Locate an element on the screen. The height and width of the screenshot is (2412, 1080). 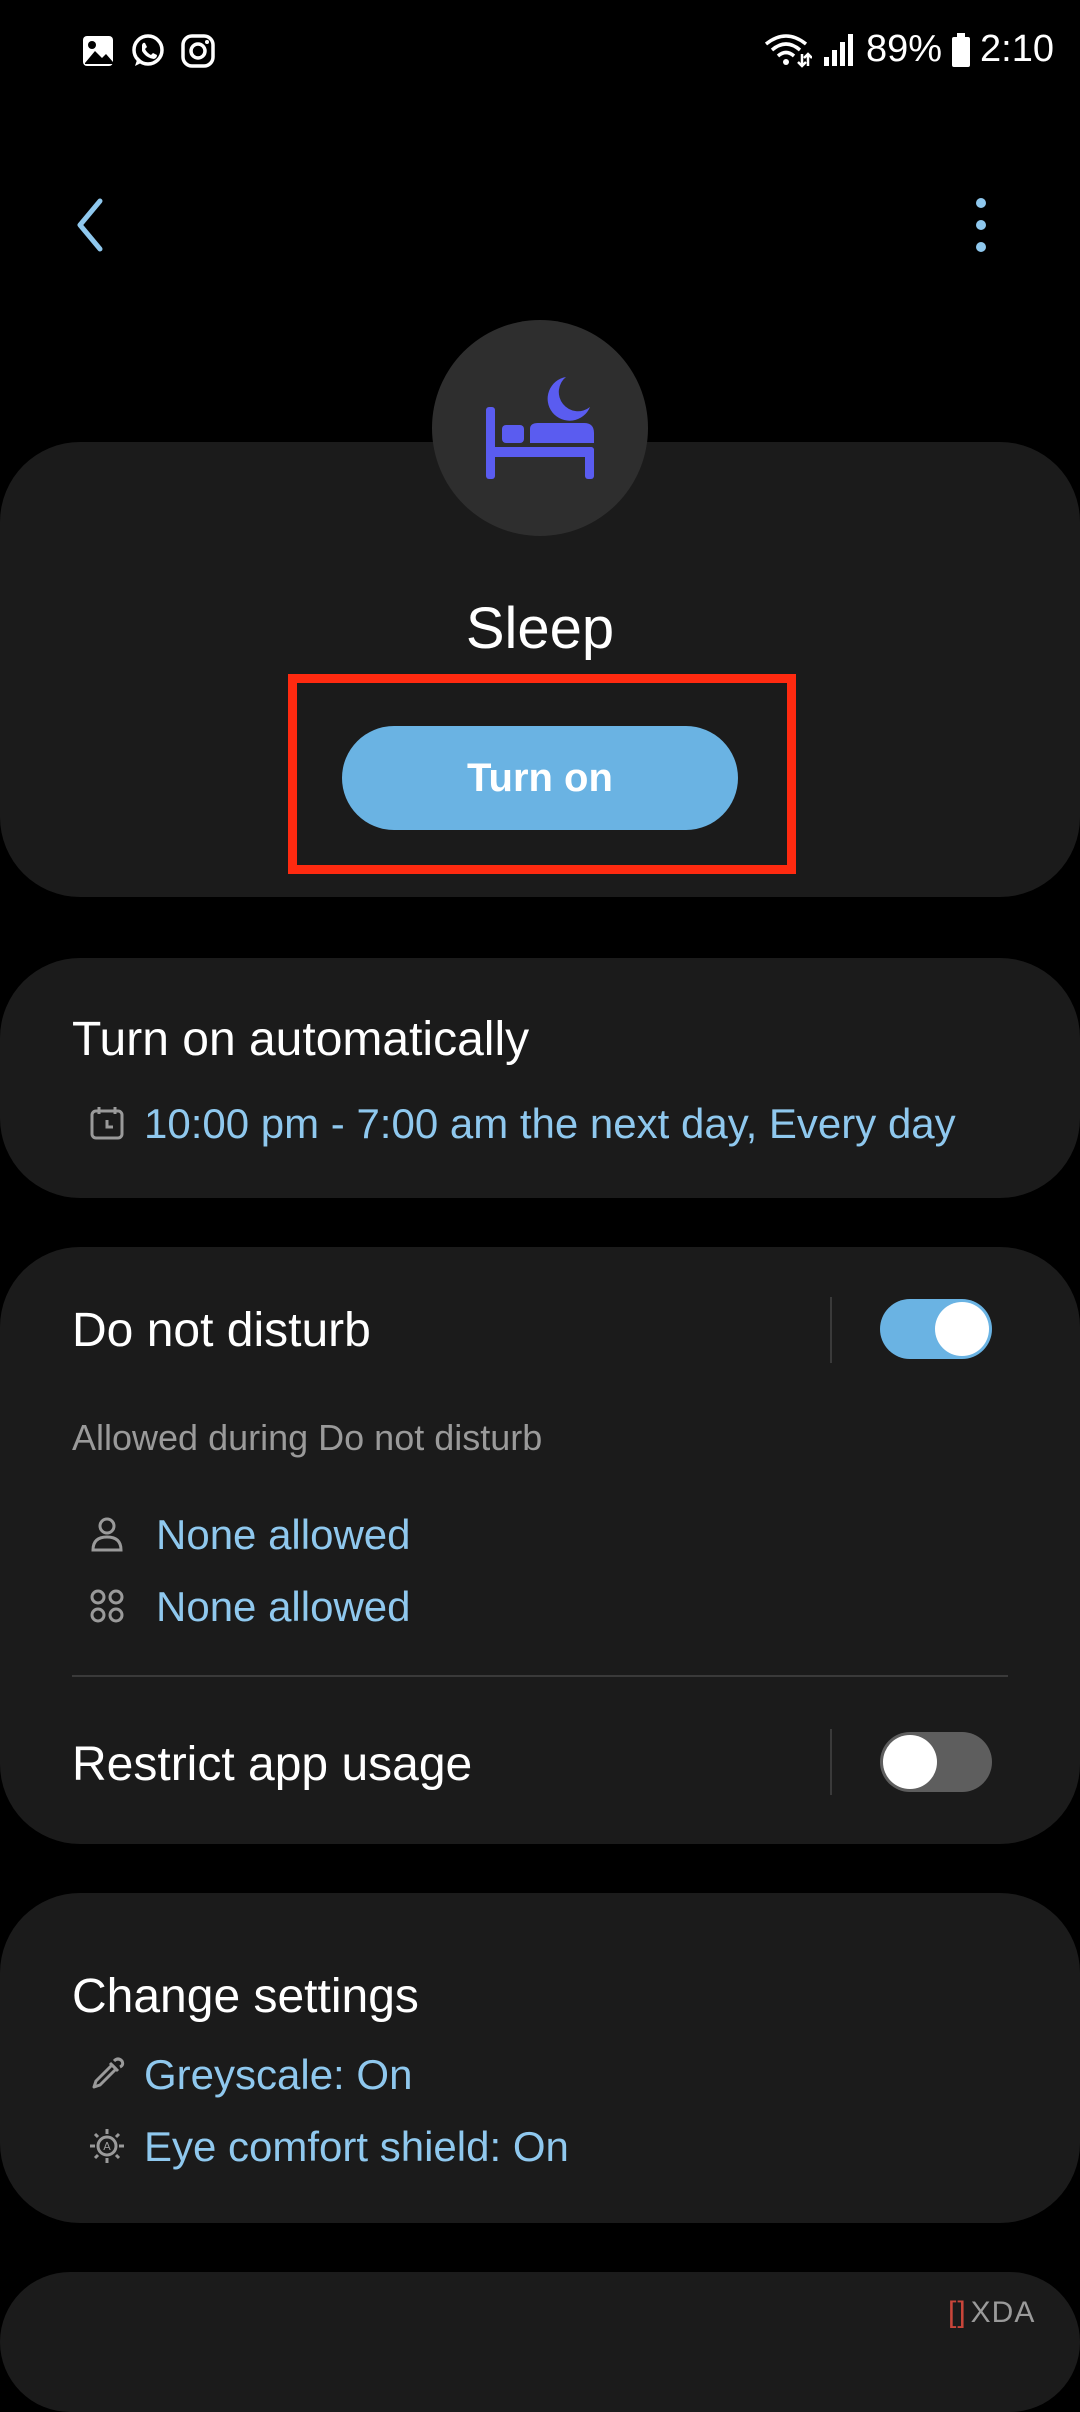
brightness-icon: A is located at coordinates (107, 2146).